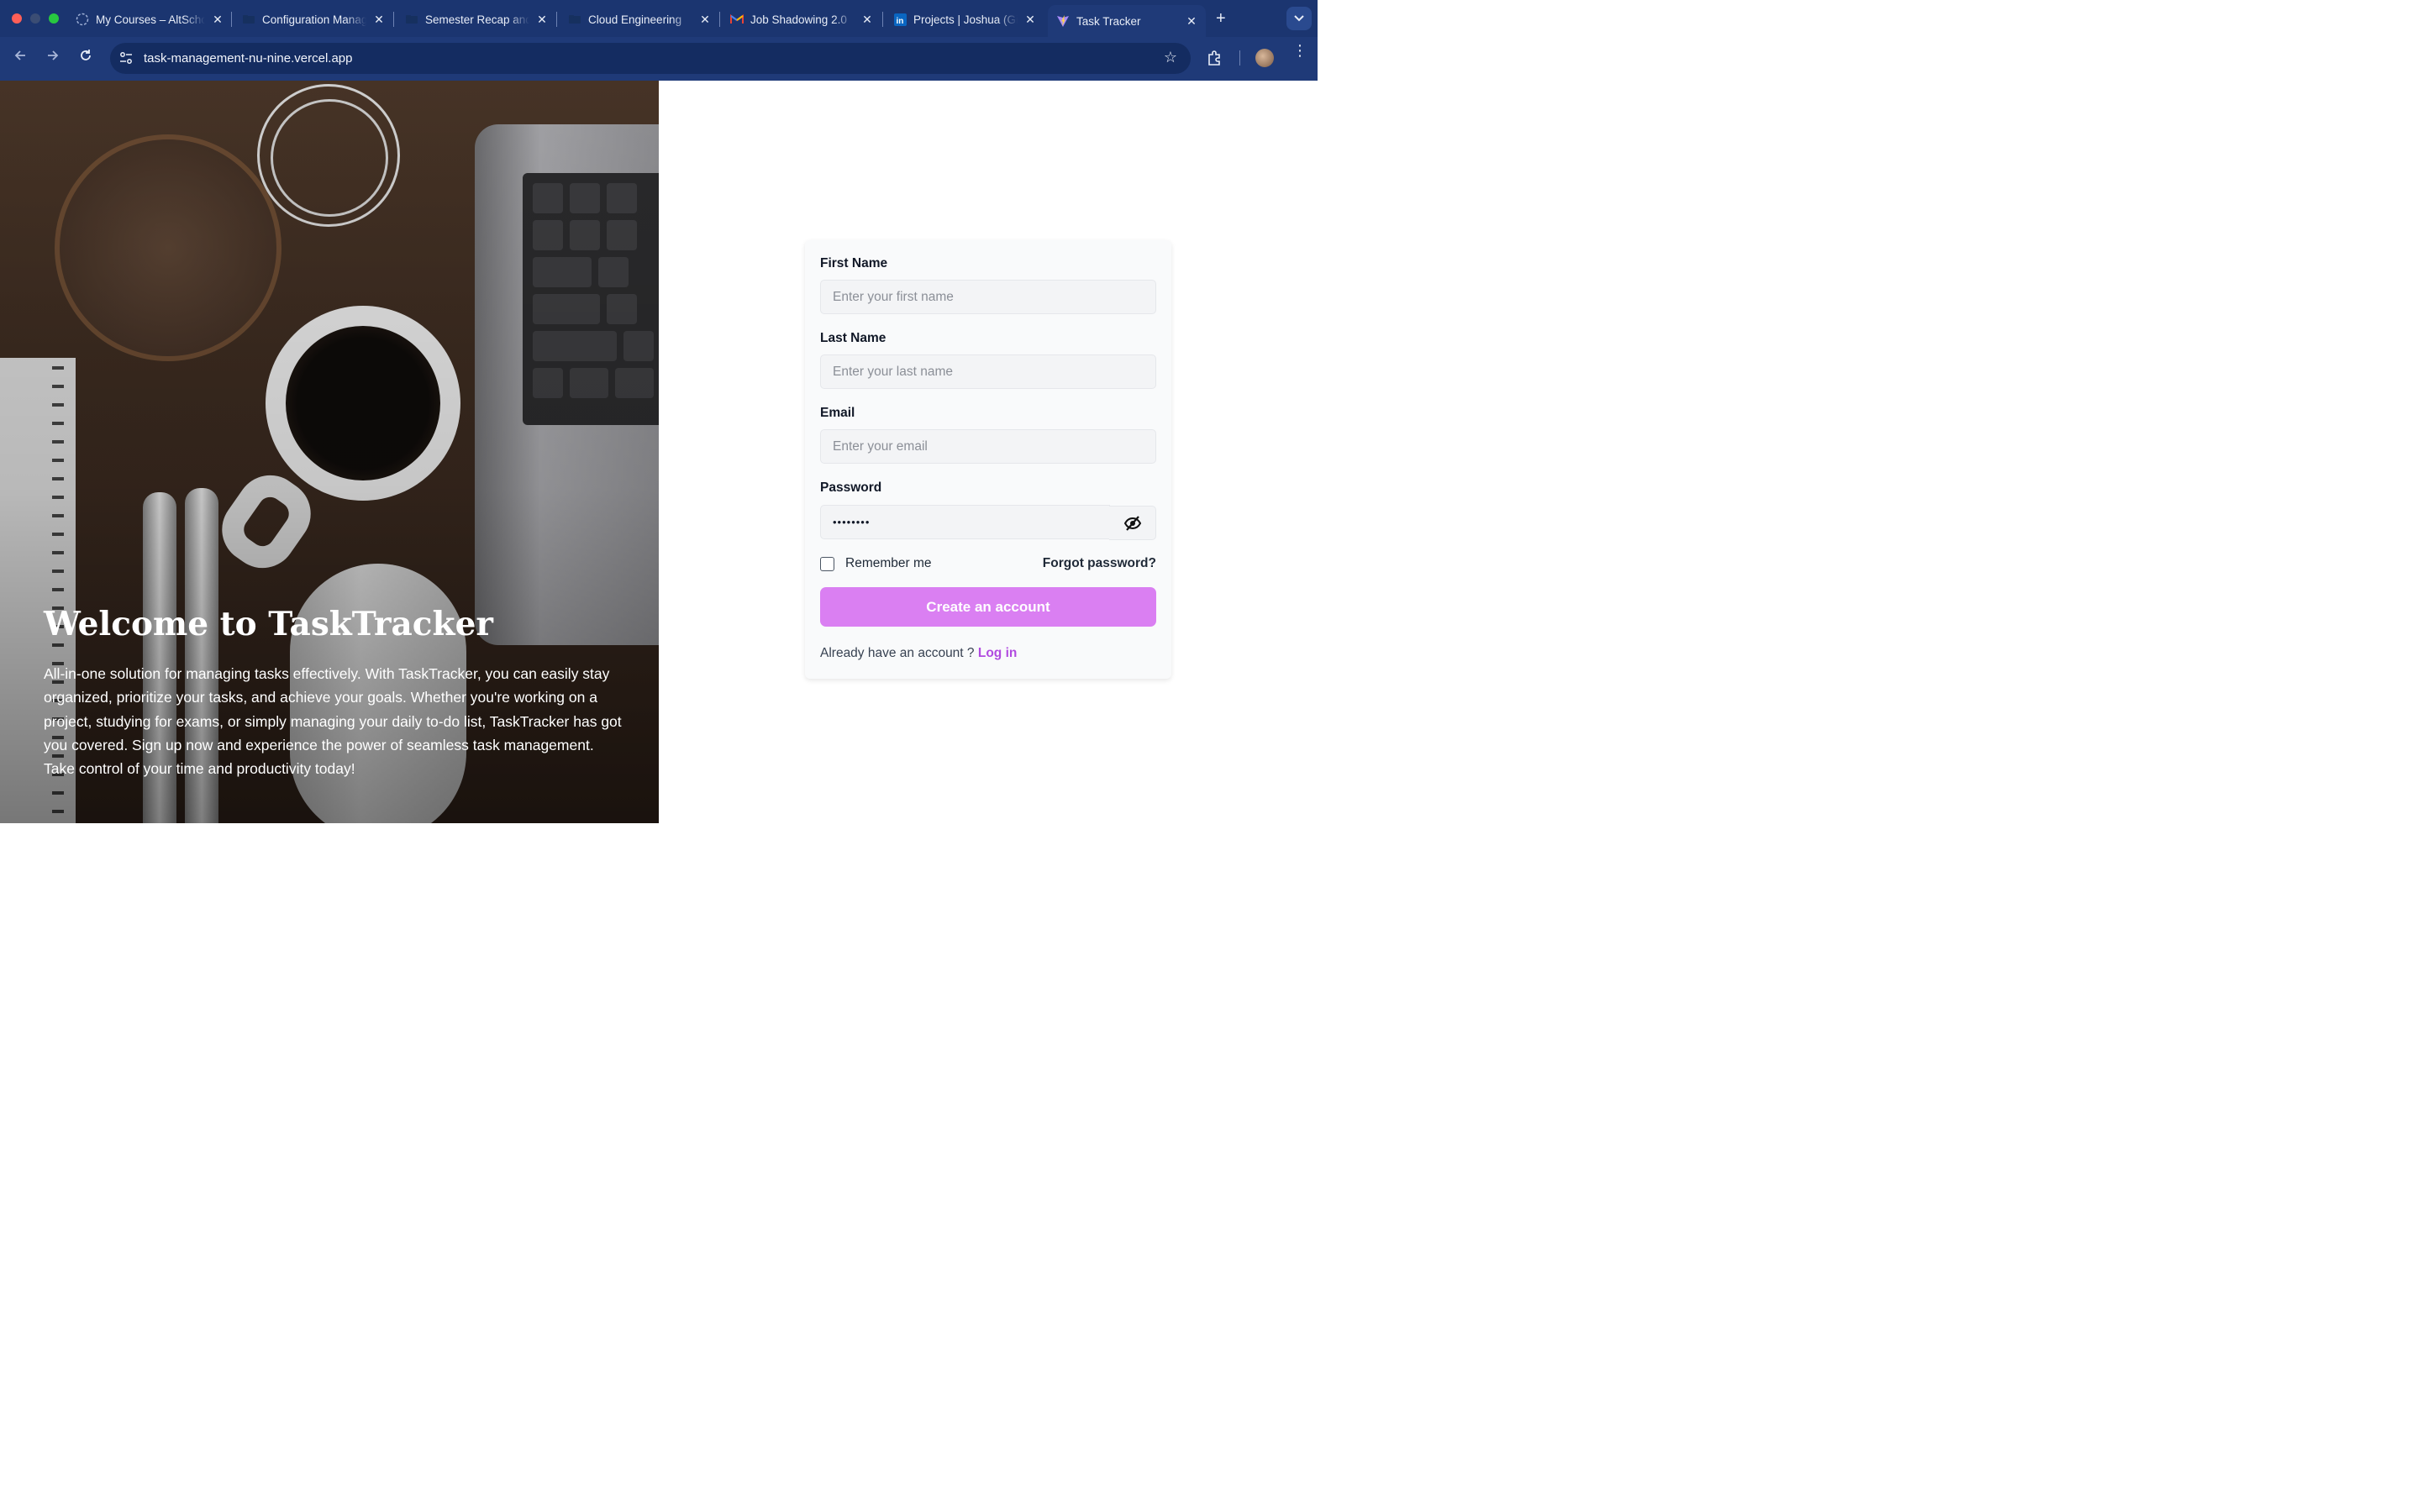 This screenshot has width=2420, height=1512. I want to click on tab-title: Semester Recap and, so click(477, 19).